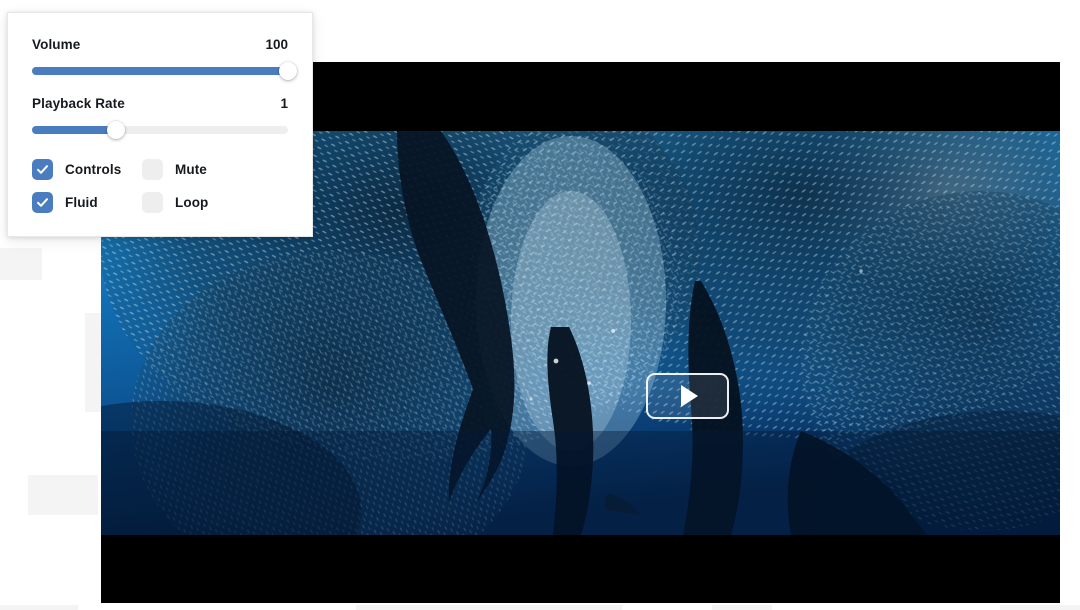 Image resolution: width=1080 pixels, height=610 pixels. What do you see at coordinates (276, 44) in the screenshot?
I see `volume-value: 100` at bounding box center [276, 44].